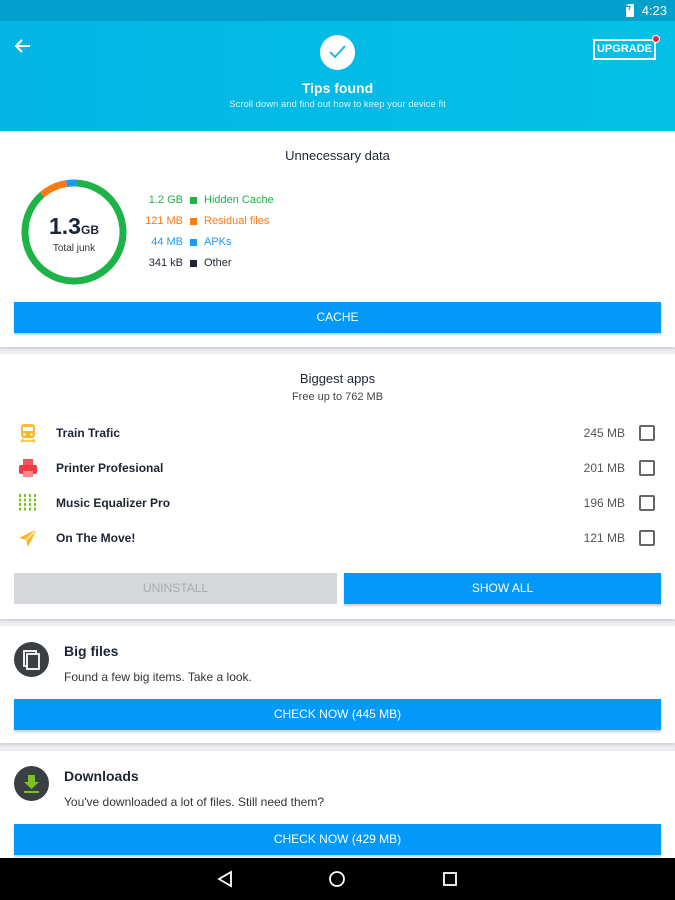 The height and width of the screenshot is (900, 675). What do you see at coordinates (91, 651) in the screenshot?
I see `feature-title: Big files` at bounding box center [91, 651].